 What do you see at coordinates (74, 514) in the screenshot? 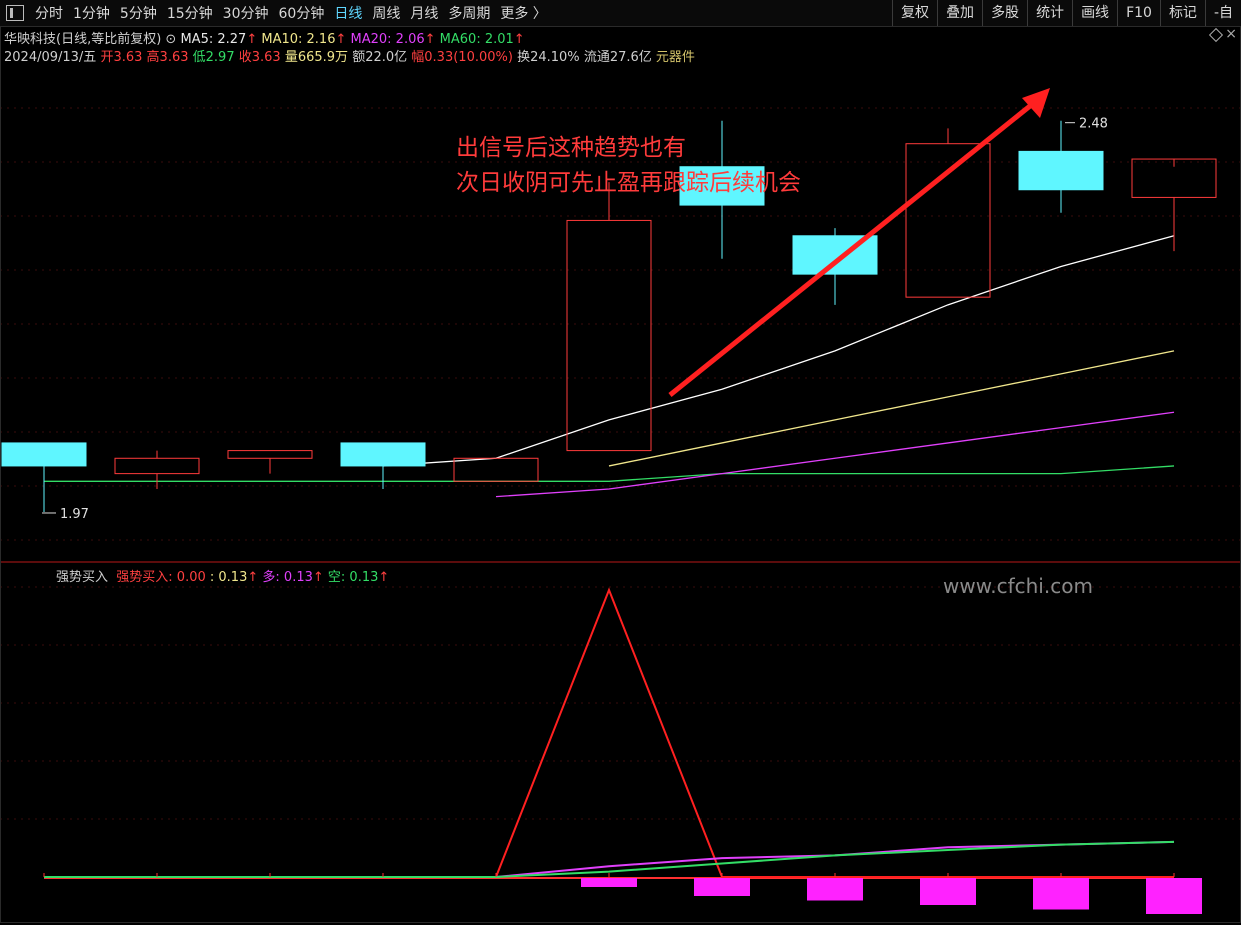
I see `low-price-label: 1.97` at bounding box center [74, 514].